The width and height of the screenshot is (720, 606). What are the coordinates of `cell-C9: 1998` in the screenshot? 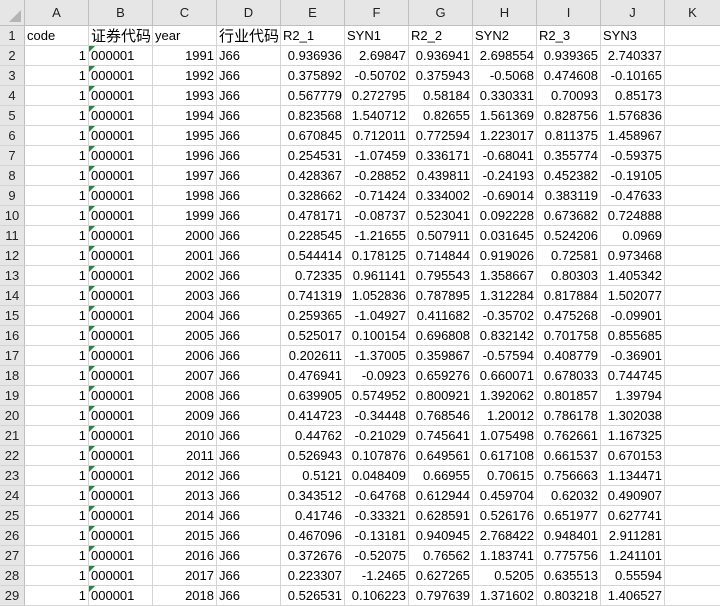 It's located at (185, 196).